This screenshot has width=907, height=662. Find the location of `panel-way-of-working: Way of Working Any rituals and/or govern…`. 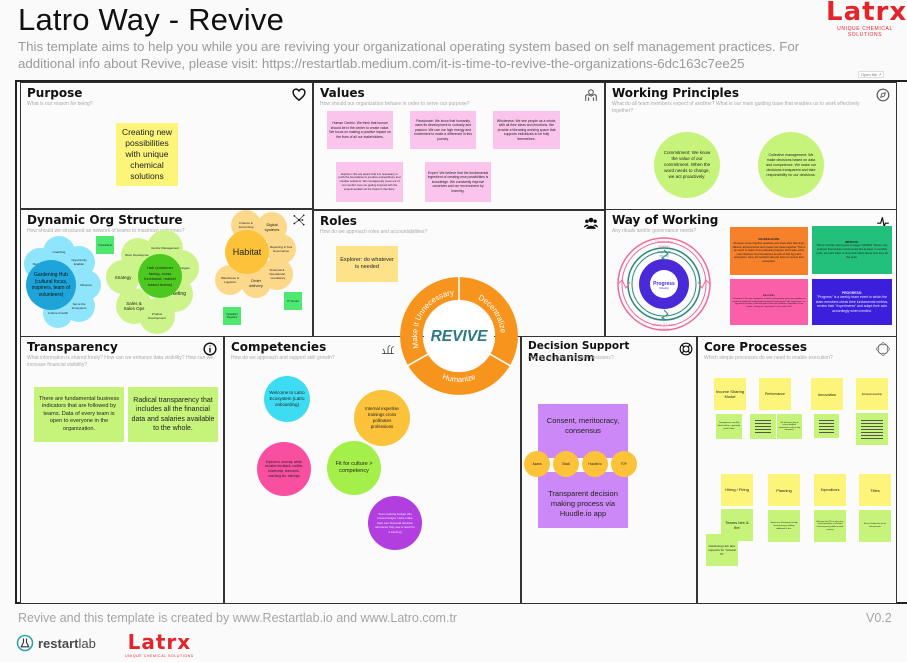

panel-way-of-working: Way of Working Any rituals and/or govern… is located at coordinates (751, 273).